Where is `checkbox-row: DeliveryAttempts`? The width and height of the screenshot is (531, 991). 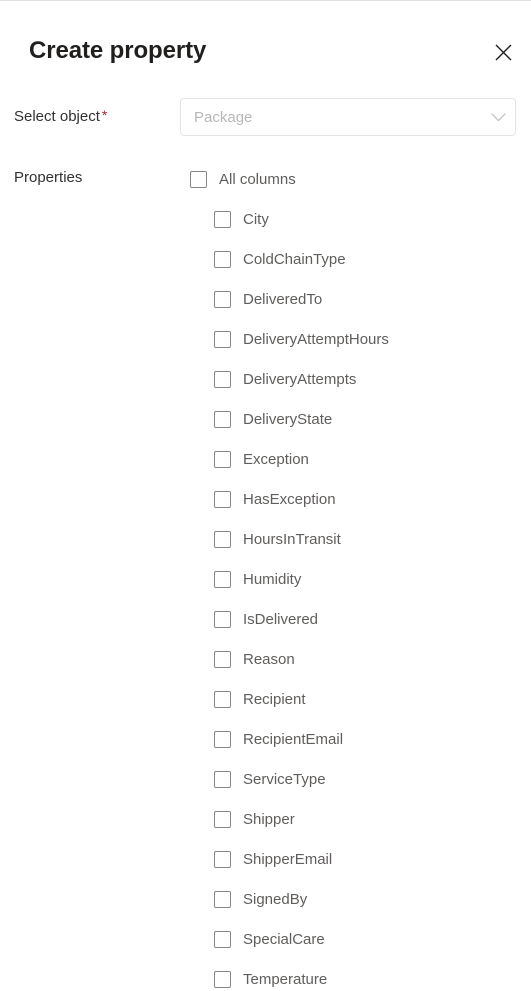
checkbox-row: DeliveryAttempts is located at coordinates (285, 379).